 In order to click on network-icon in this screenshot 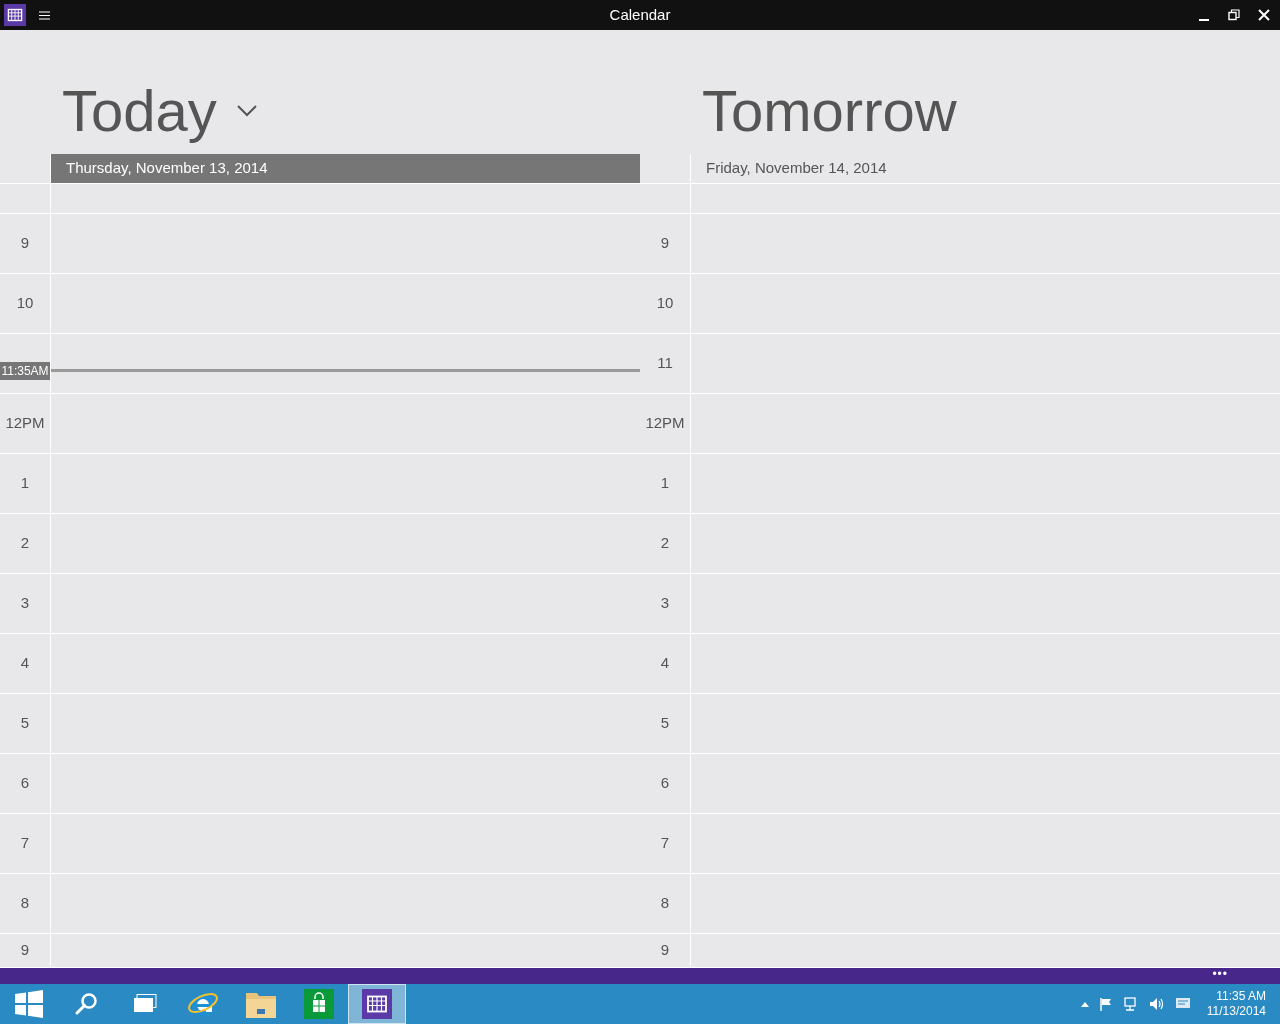, I will do `click(1130, 1004)`.